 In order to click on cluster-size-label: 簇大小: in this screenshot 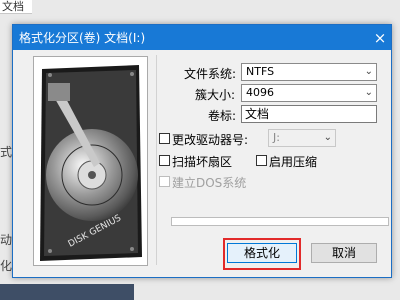, I will do `click(215, 95)`.